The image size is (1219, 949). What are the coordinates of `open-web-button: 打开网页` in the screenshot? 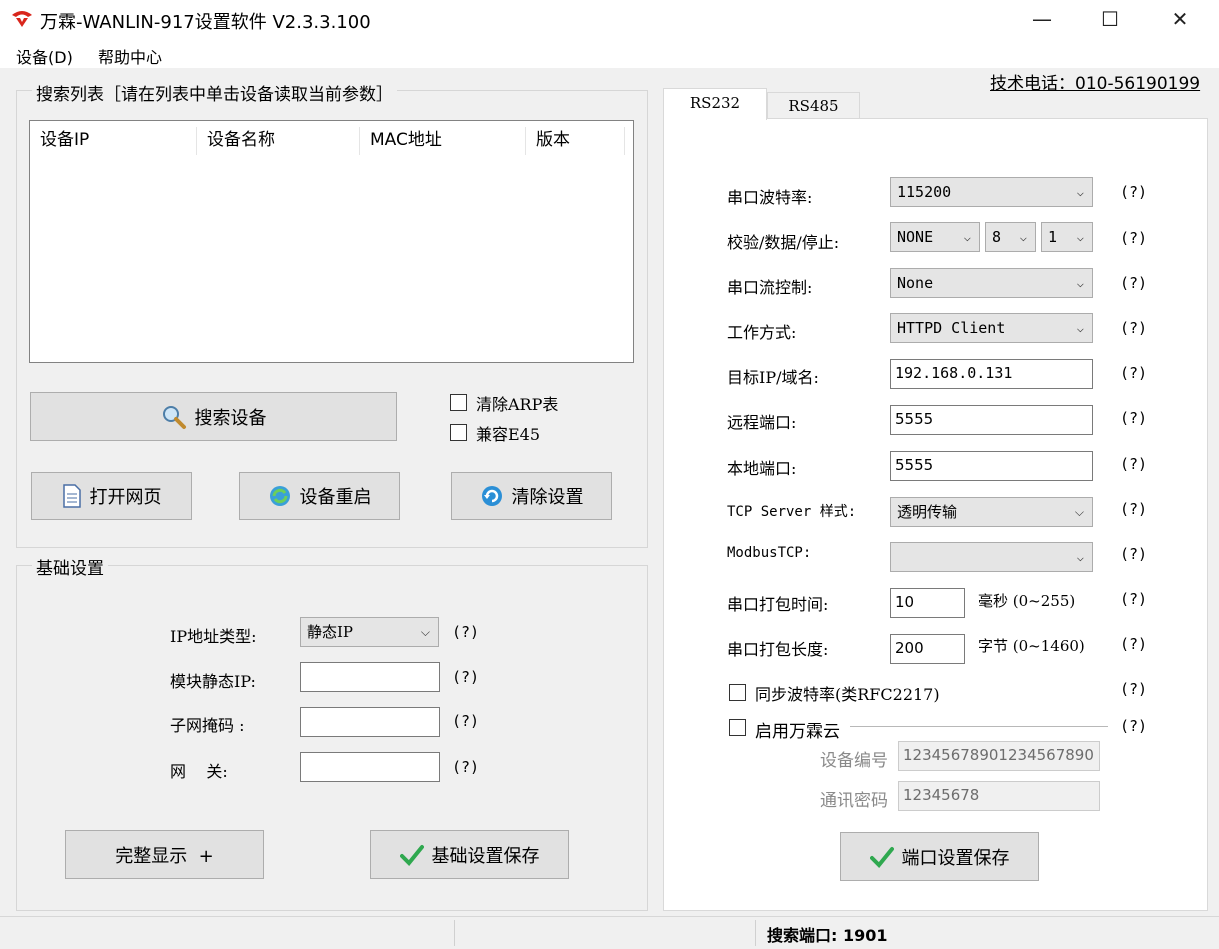 It's located at (111, 496).